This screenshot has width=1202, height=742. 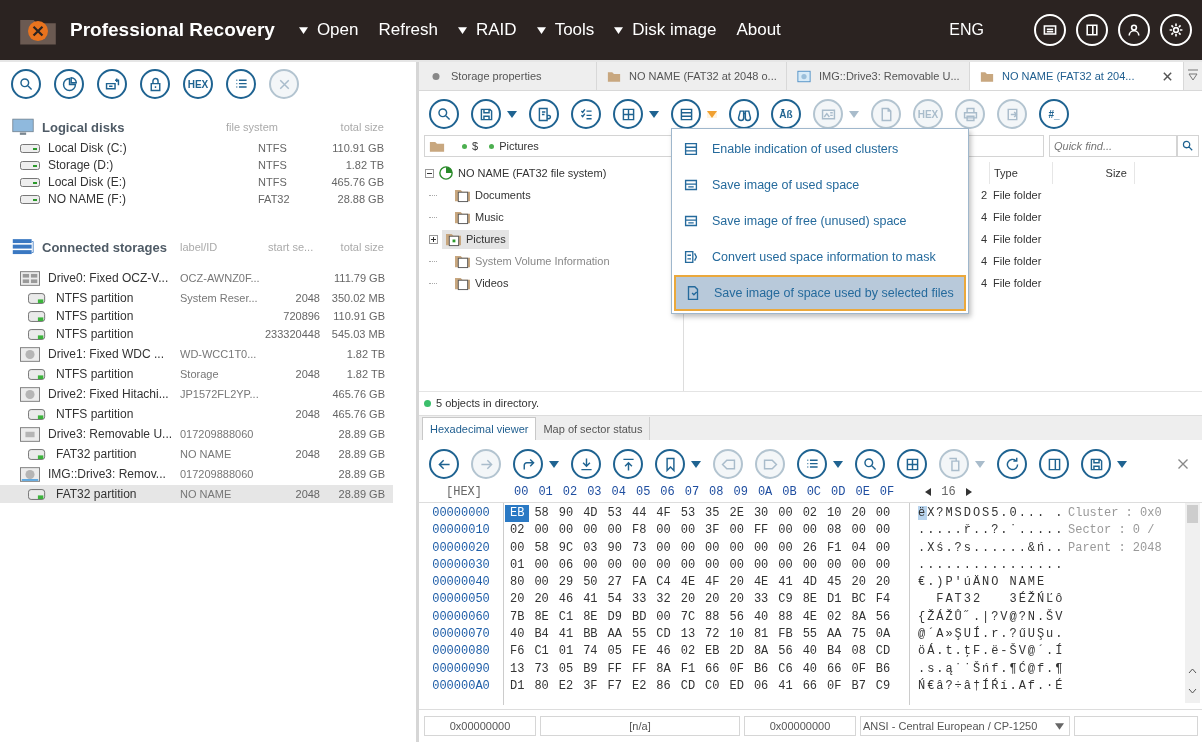 I want to click on status-field: 0x00000000, so click(x=480, y=726).